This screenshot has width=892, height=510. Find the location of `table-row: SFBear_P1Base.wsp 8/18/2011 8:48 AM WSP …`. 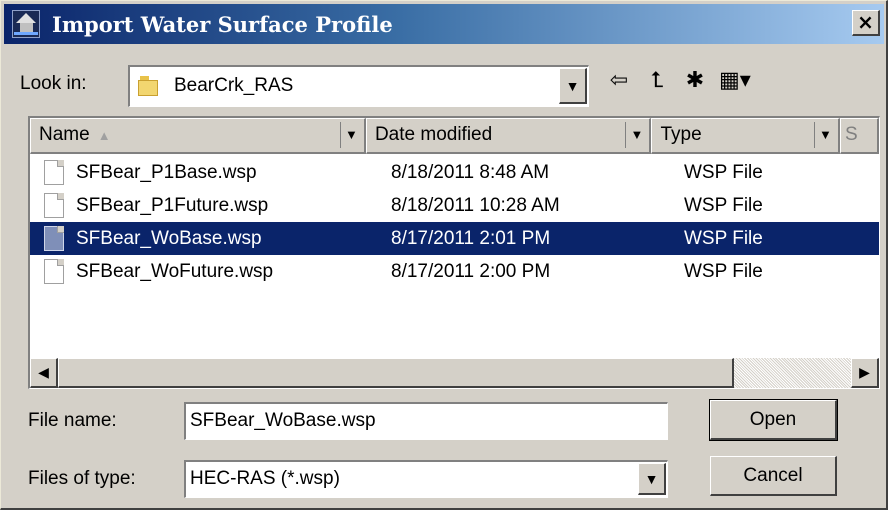

table-row: SFBear_P1Base.wsp 8/18/2011 8:48 AM WSP … is located at coordinates (454, 172).